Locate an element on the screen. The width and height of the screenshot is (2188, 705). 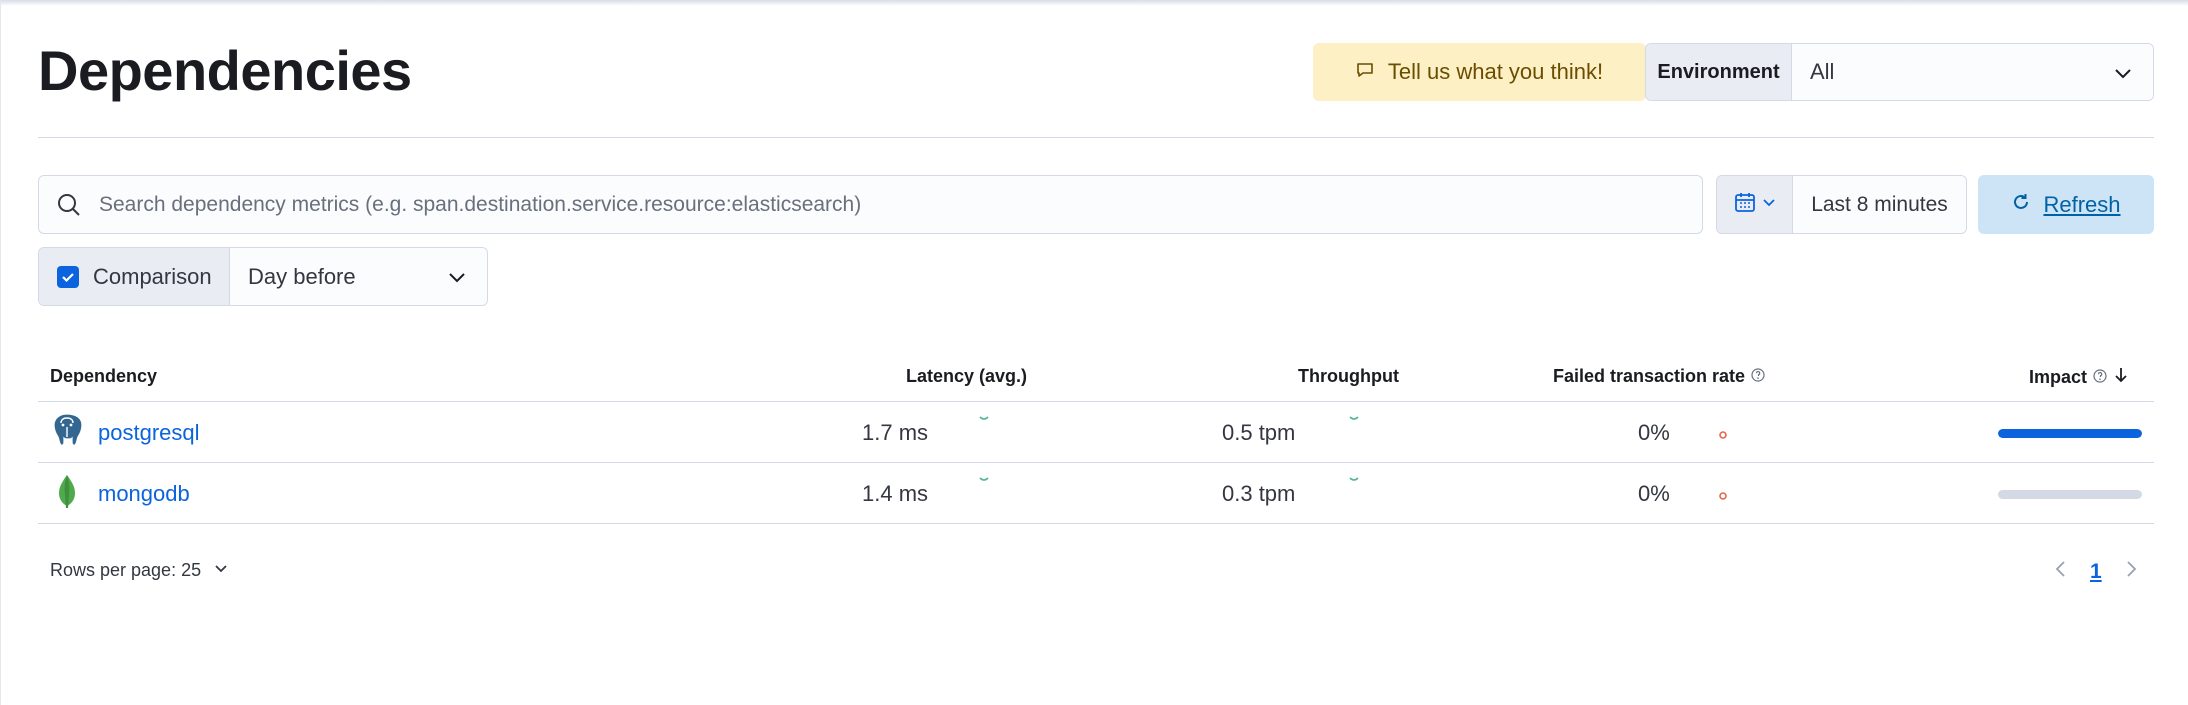
postgresql-icon is located at coordinates (67, 433).